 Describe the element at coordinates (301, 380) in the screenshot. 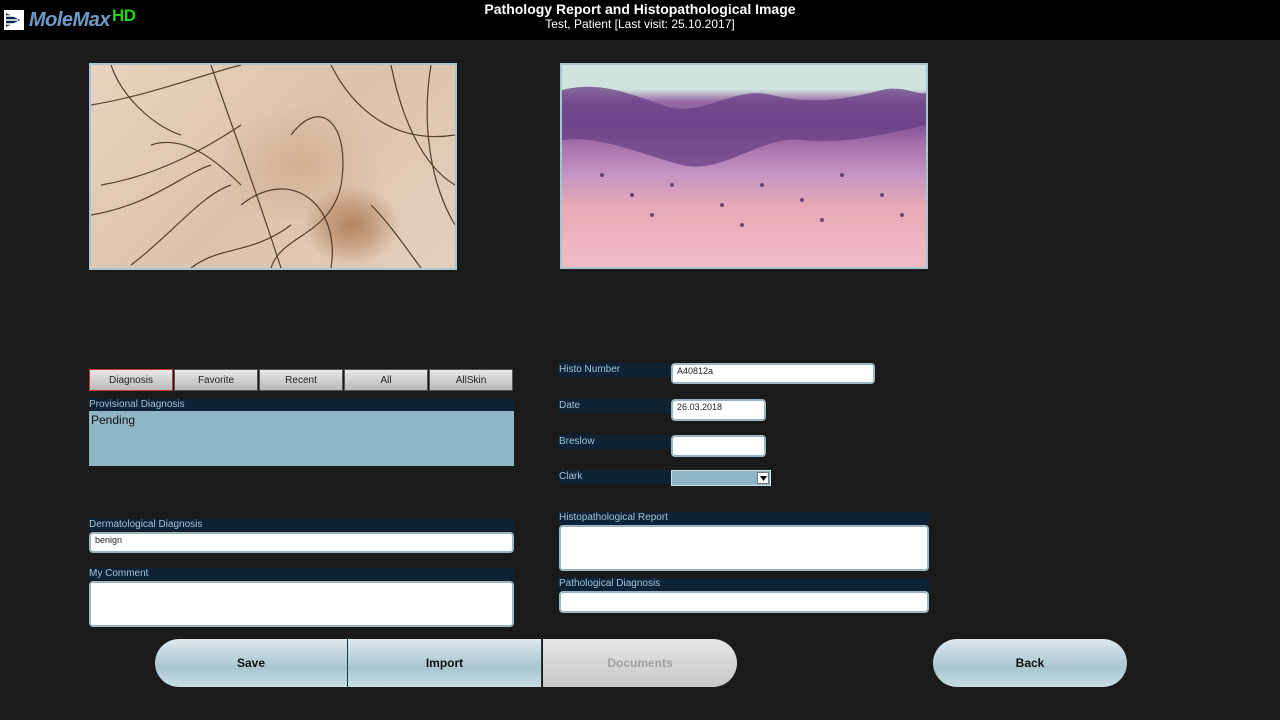

I see `tab-recent: Recent` at that location.